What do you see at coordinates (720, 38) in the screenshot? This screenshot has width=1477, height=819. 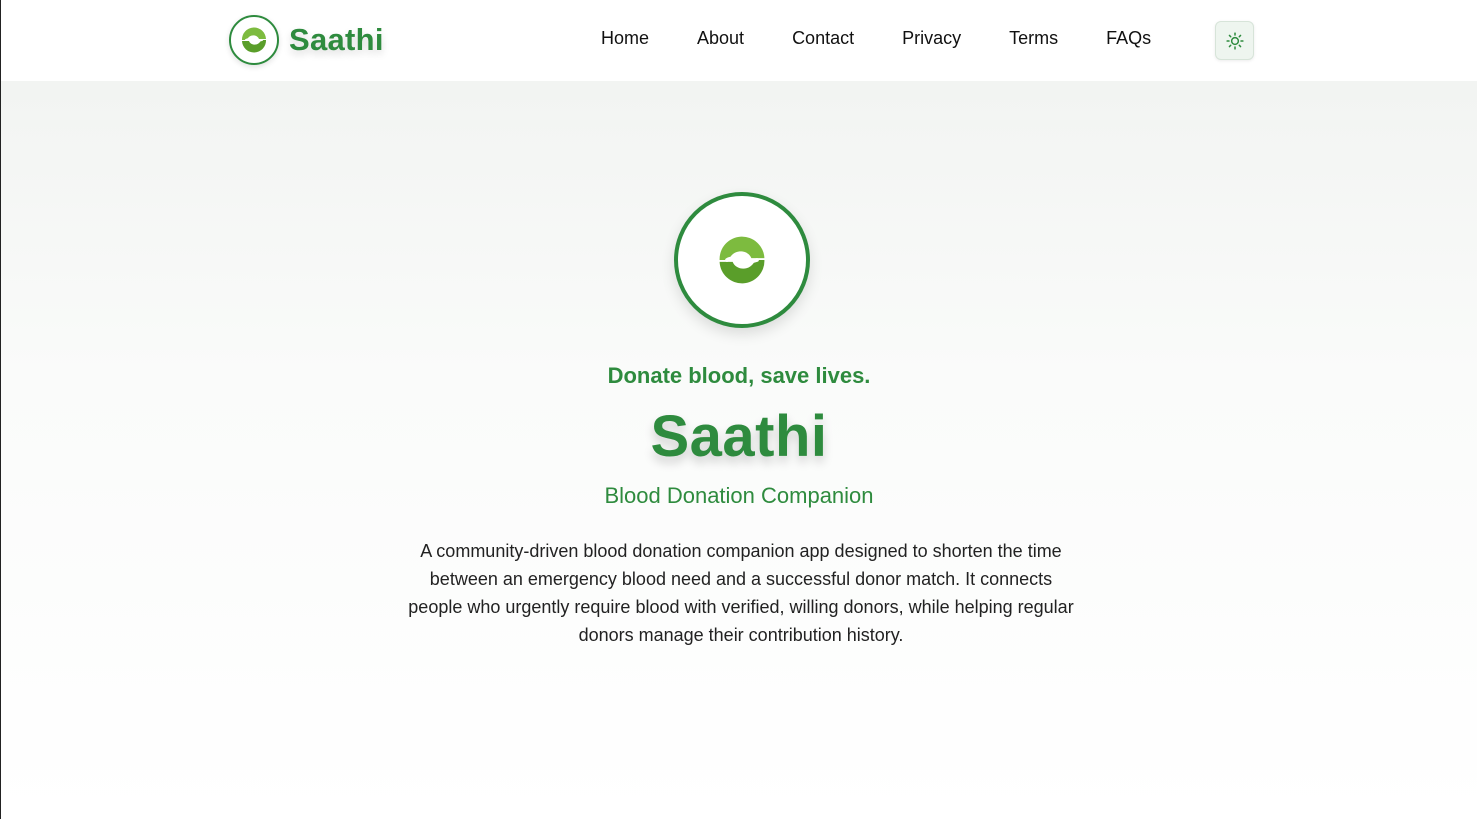 I see `nav-link-about: About` at bounding box center [720, 38].